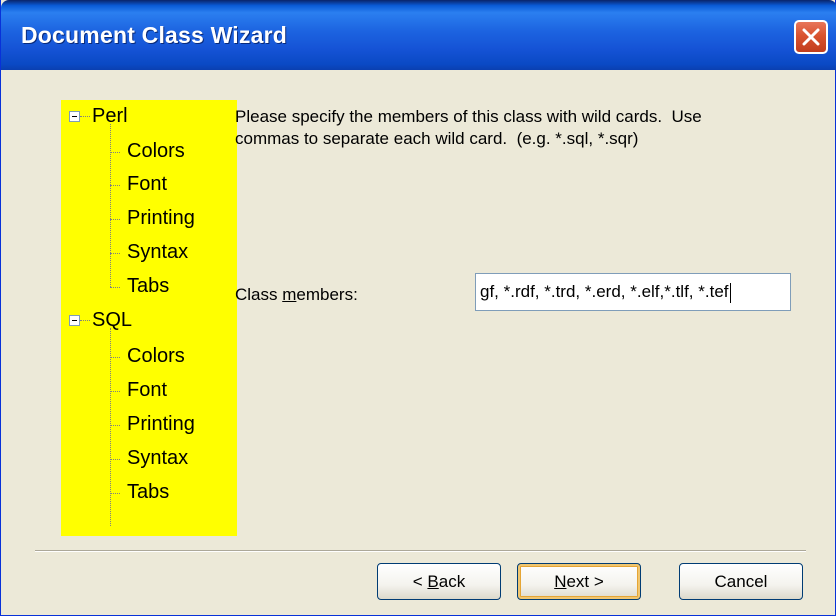 The height and width of the screenshot is (616, 836). What do you see at coordinates (112, 320) in the screenshot?
I see `tree-node-label: SQL` at bounding box center [112, 320].